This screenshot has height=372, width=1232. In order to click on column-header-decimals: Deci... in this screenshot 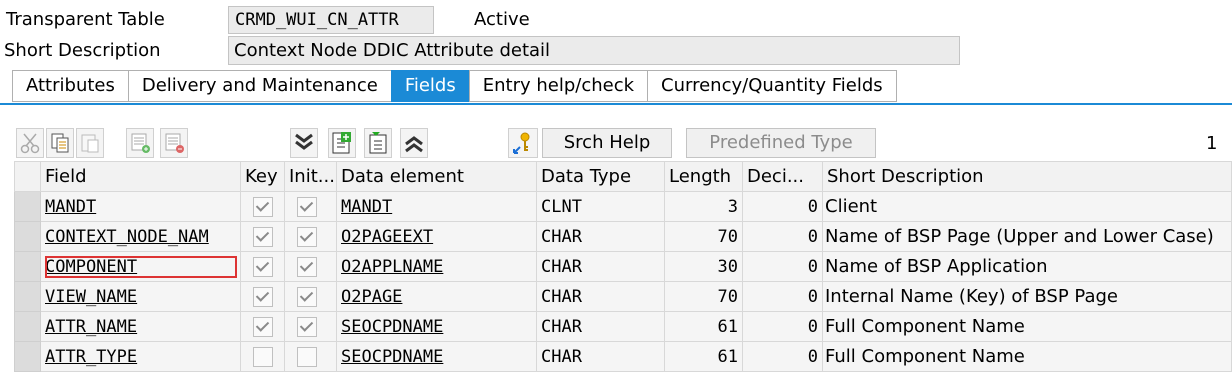, I will do `click(782, 176)`.